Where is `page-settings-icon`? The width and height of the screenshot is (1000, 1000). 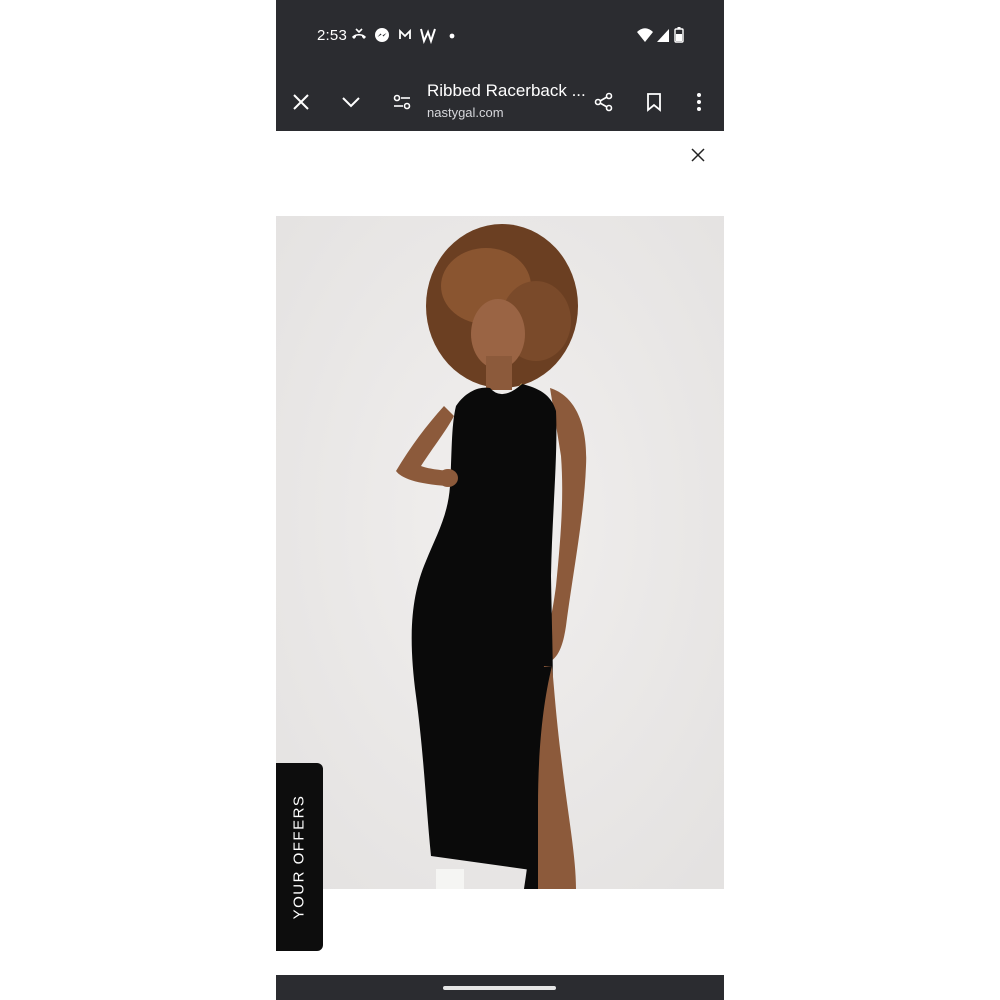 page-settings-icon is located at coordinates (402, 102).